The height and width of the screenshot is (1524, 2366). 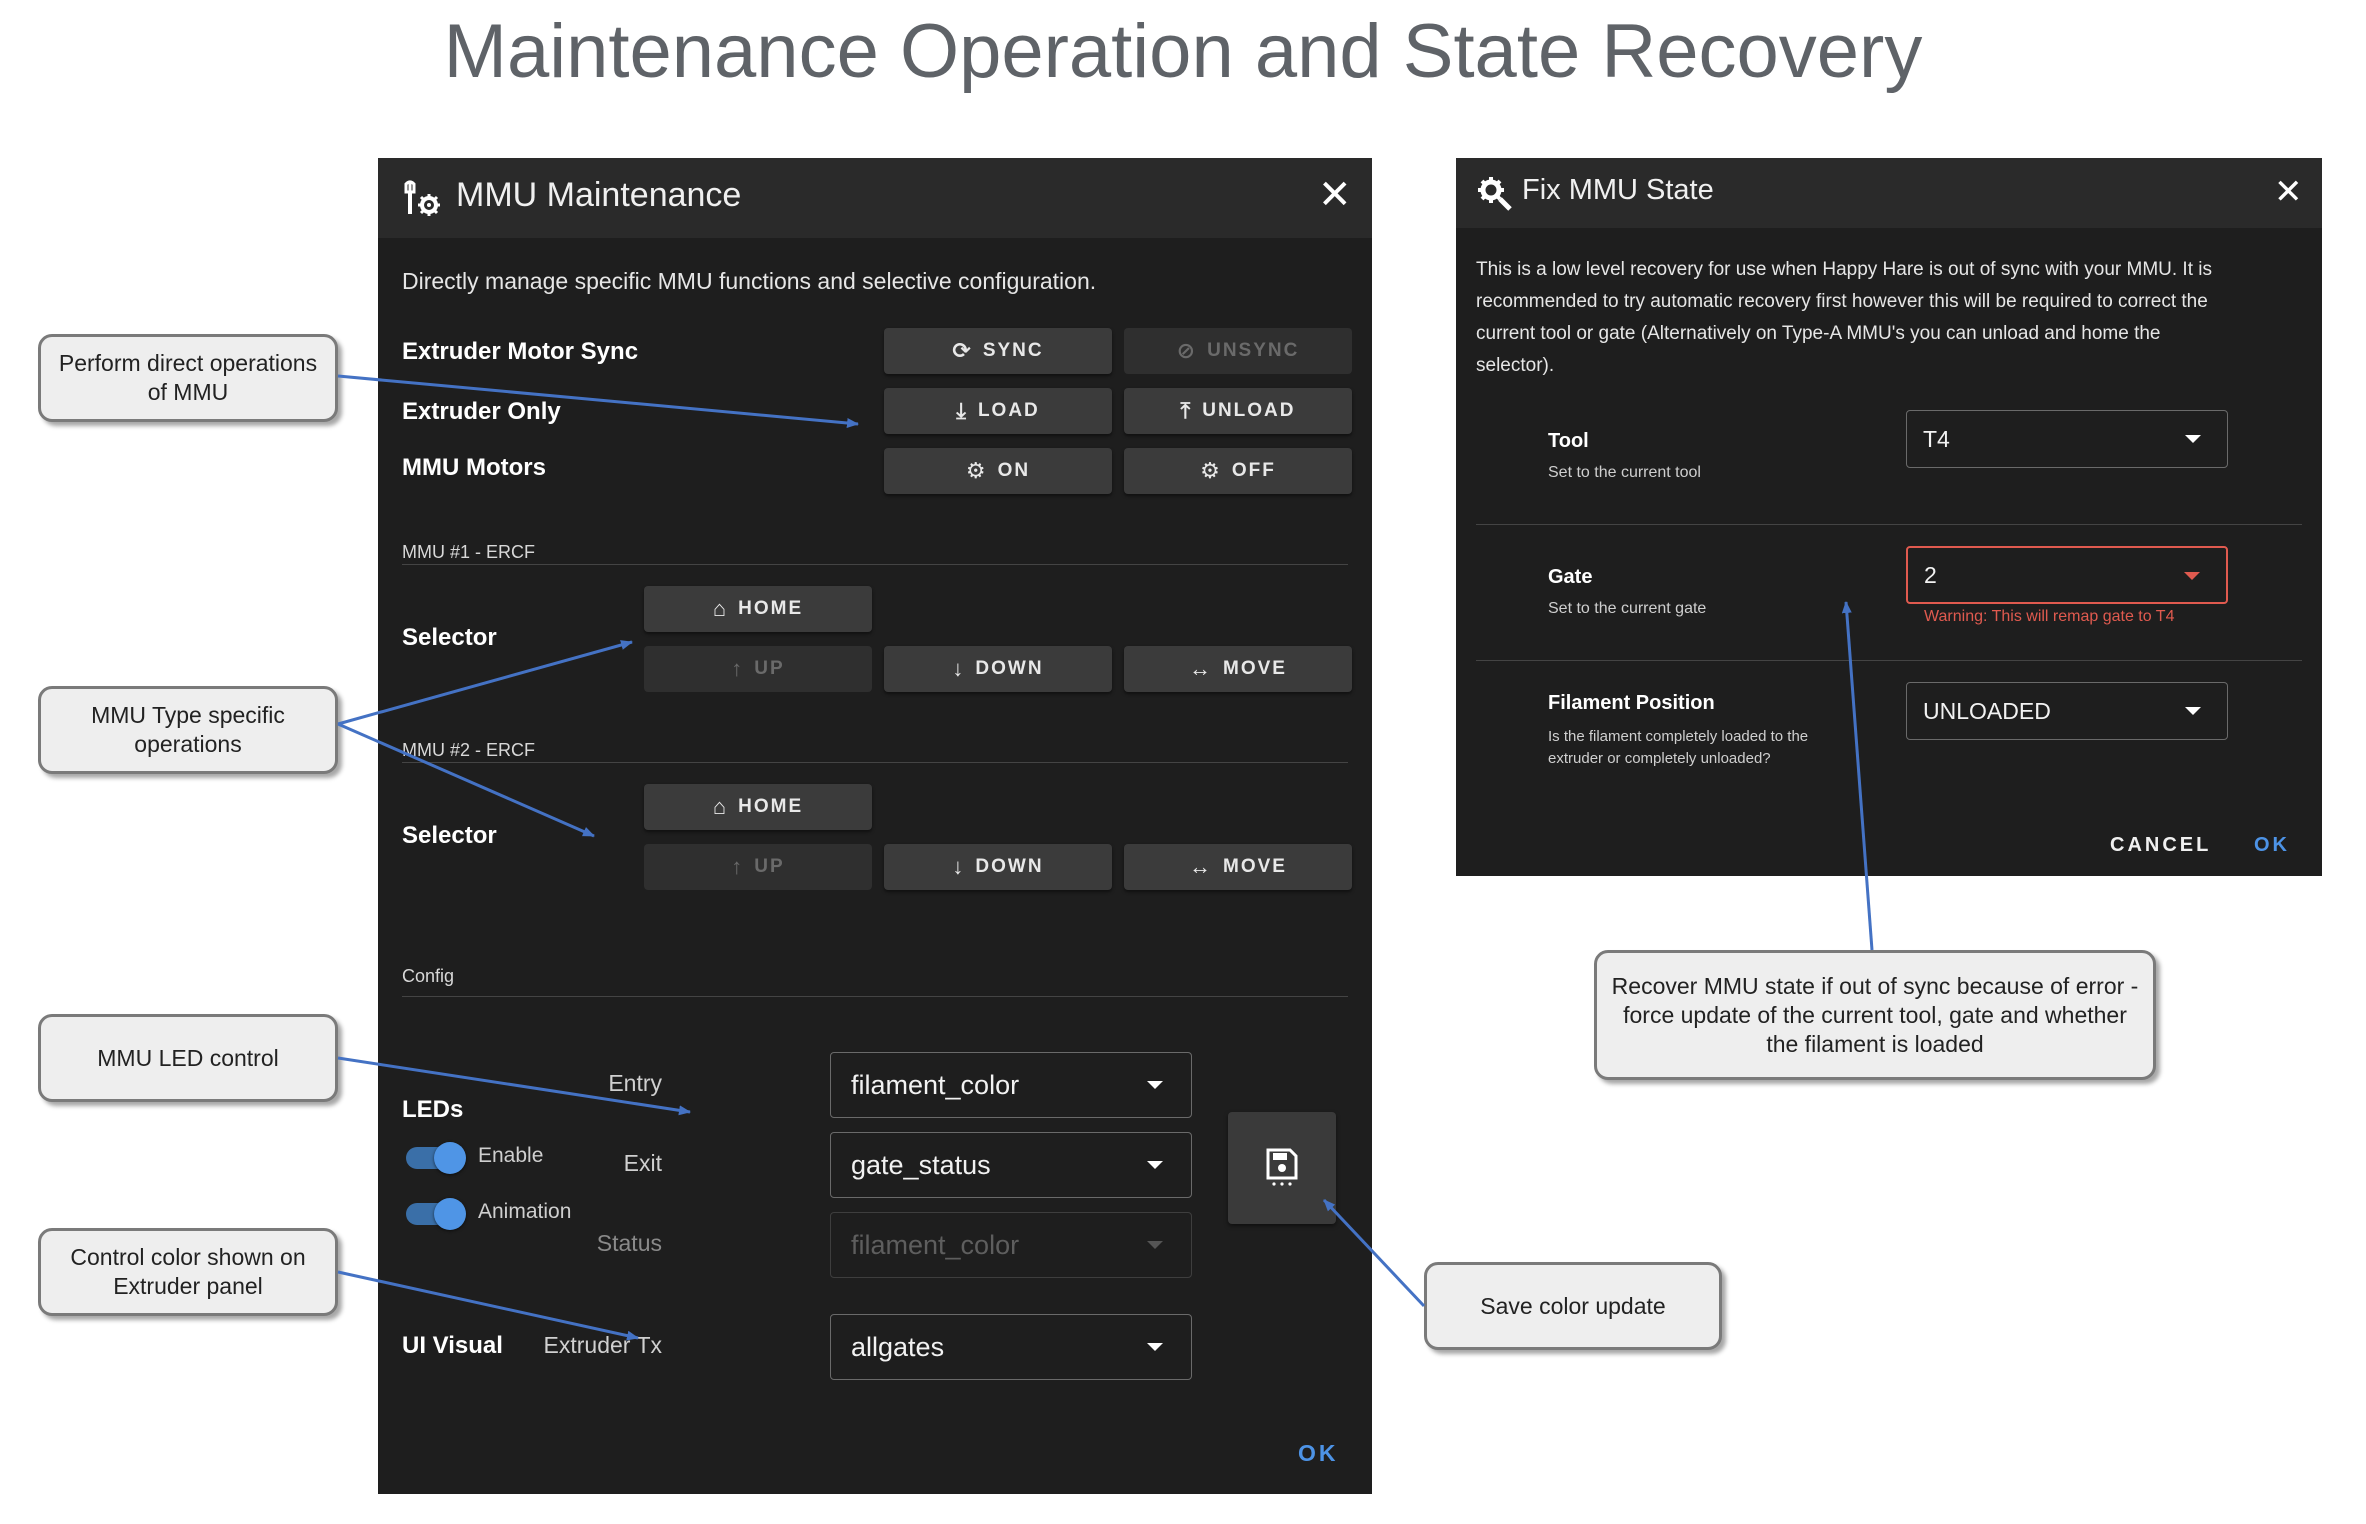 What do you see at coordinates (598, 401) in the screenshot?
I see `arrow-direct-operations` at bounding box center [598, 401].